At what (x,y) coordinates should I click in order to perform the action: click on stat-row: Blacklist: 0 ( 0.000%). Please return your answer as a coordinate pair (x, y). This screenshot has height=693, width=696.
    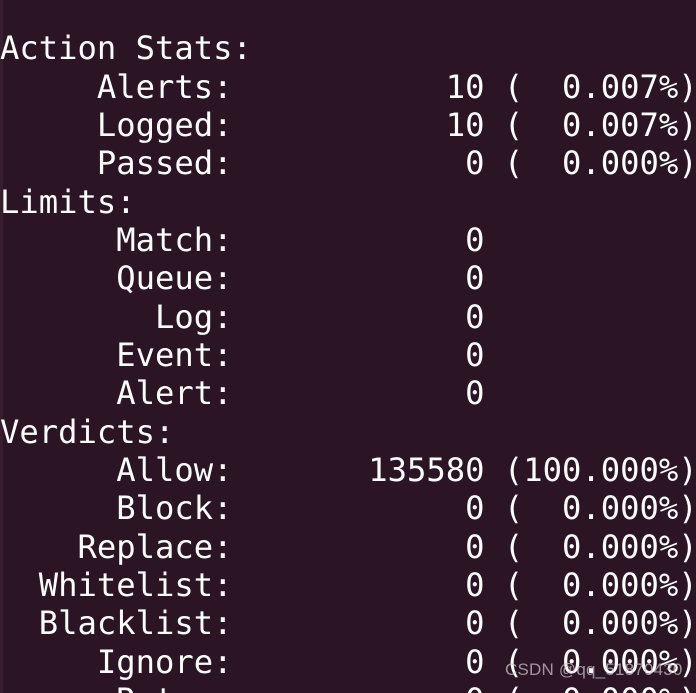
    Looking at the image, I should click on (348, 623).